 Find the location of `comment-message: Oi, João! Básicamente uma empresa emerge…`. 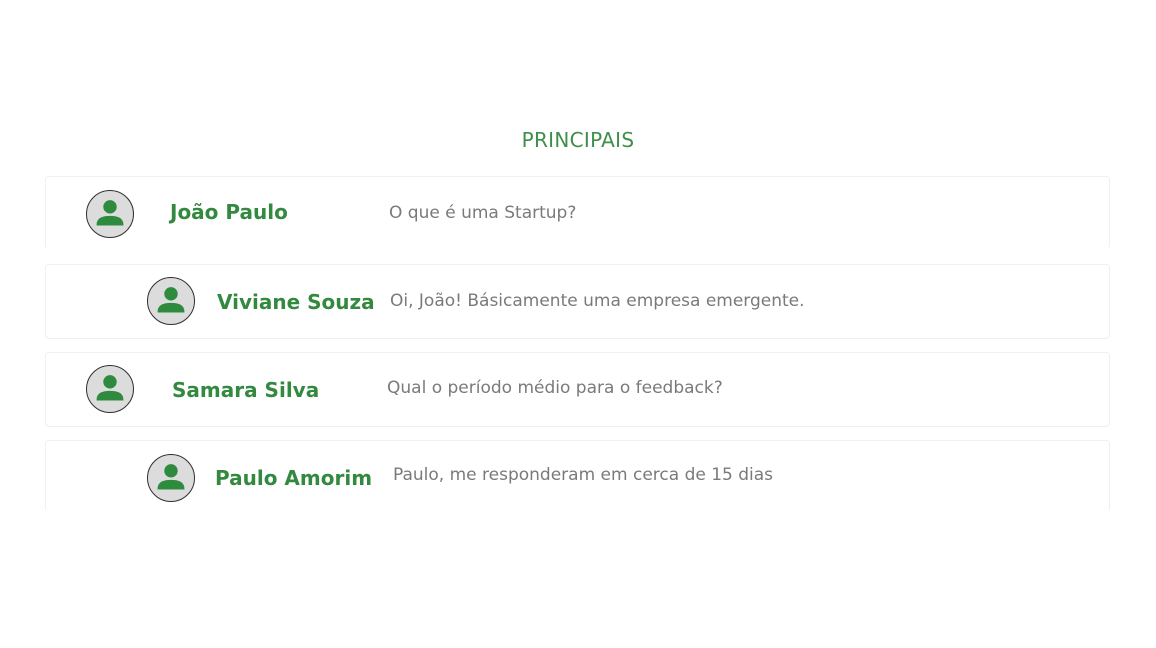

comment-message: Oi, João! Básicamente uma empresa emerge… is located at coordinates (597, 301).